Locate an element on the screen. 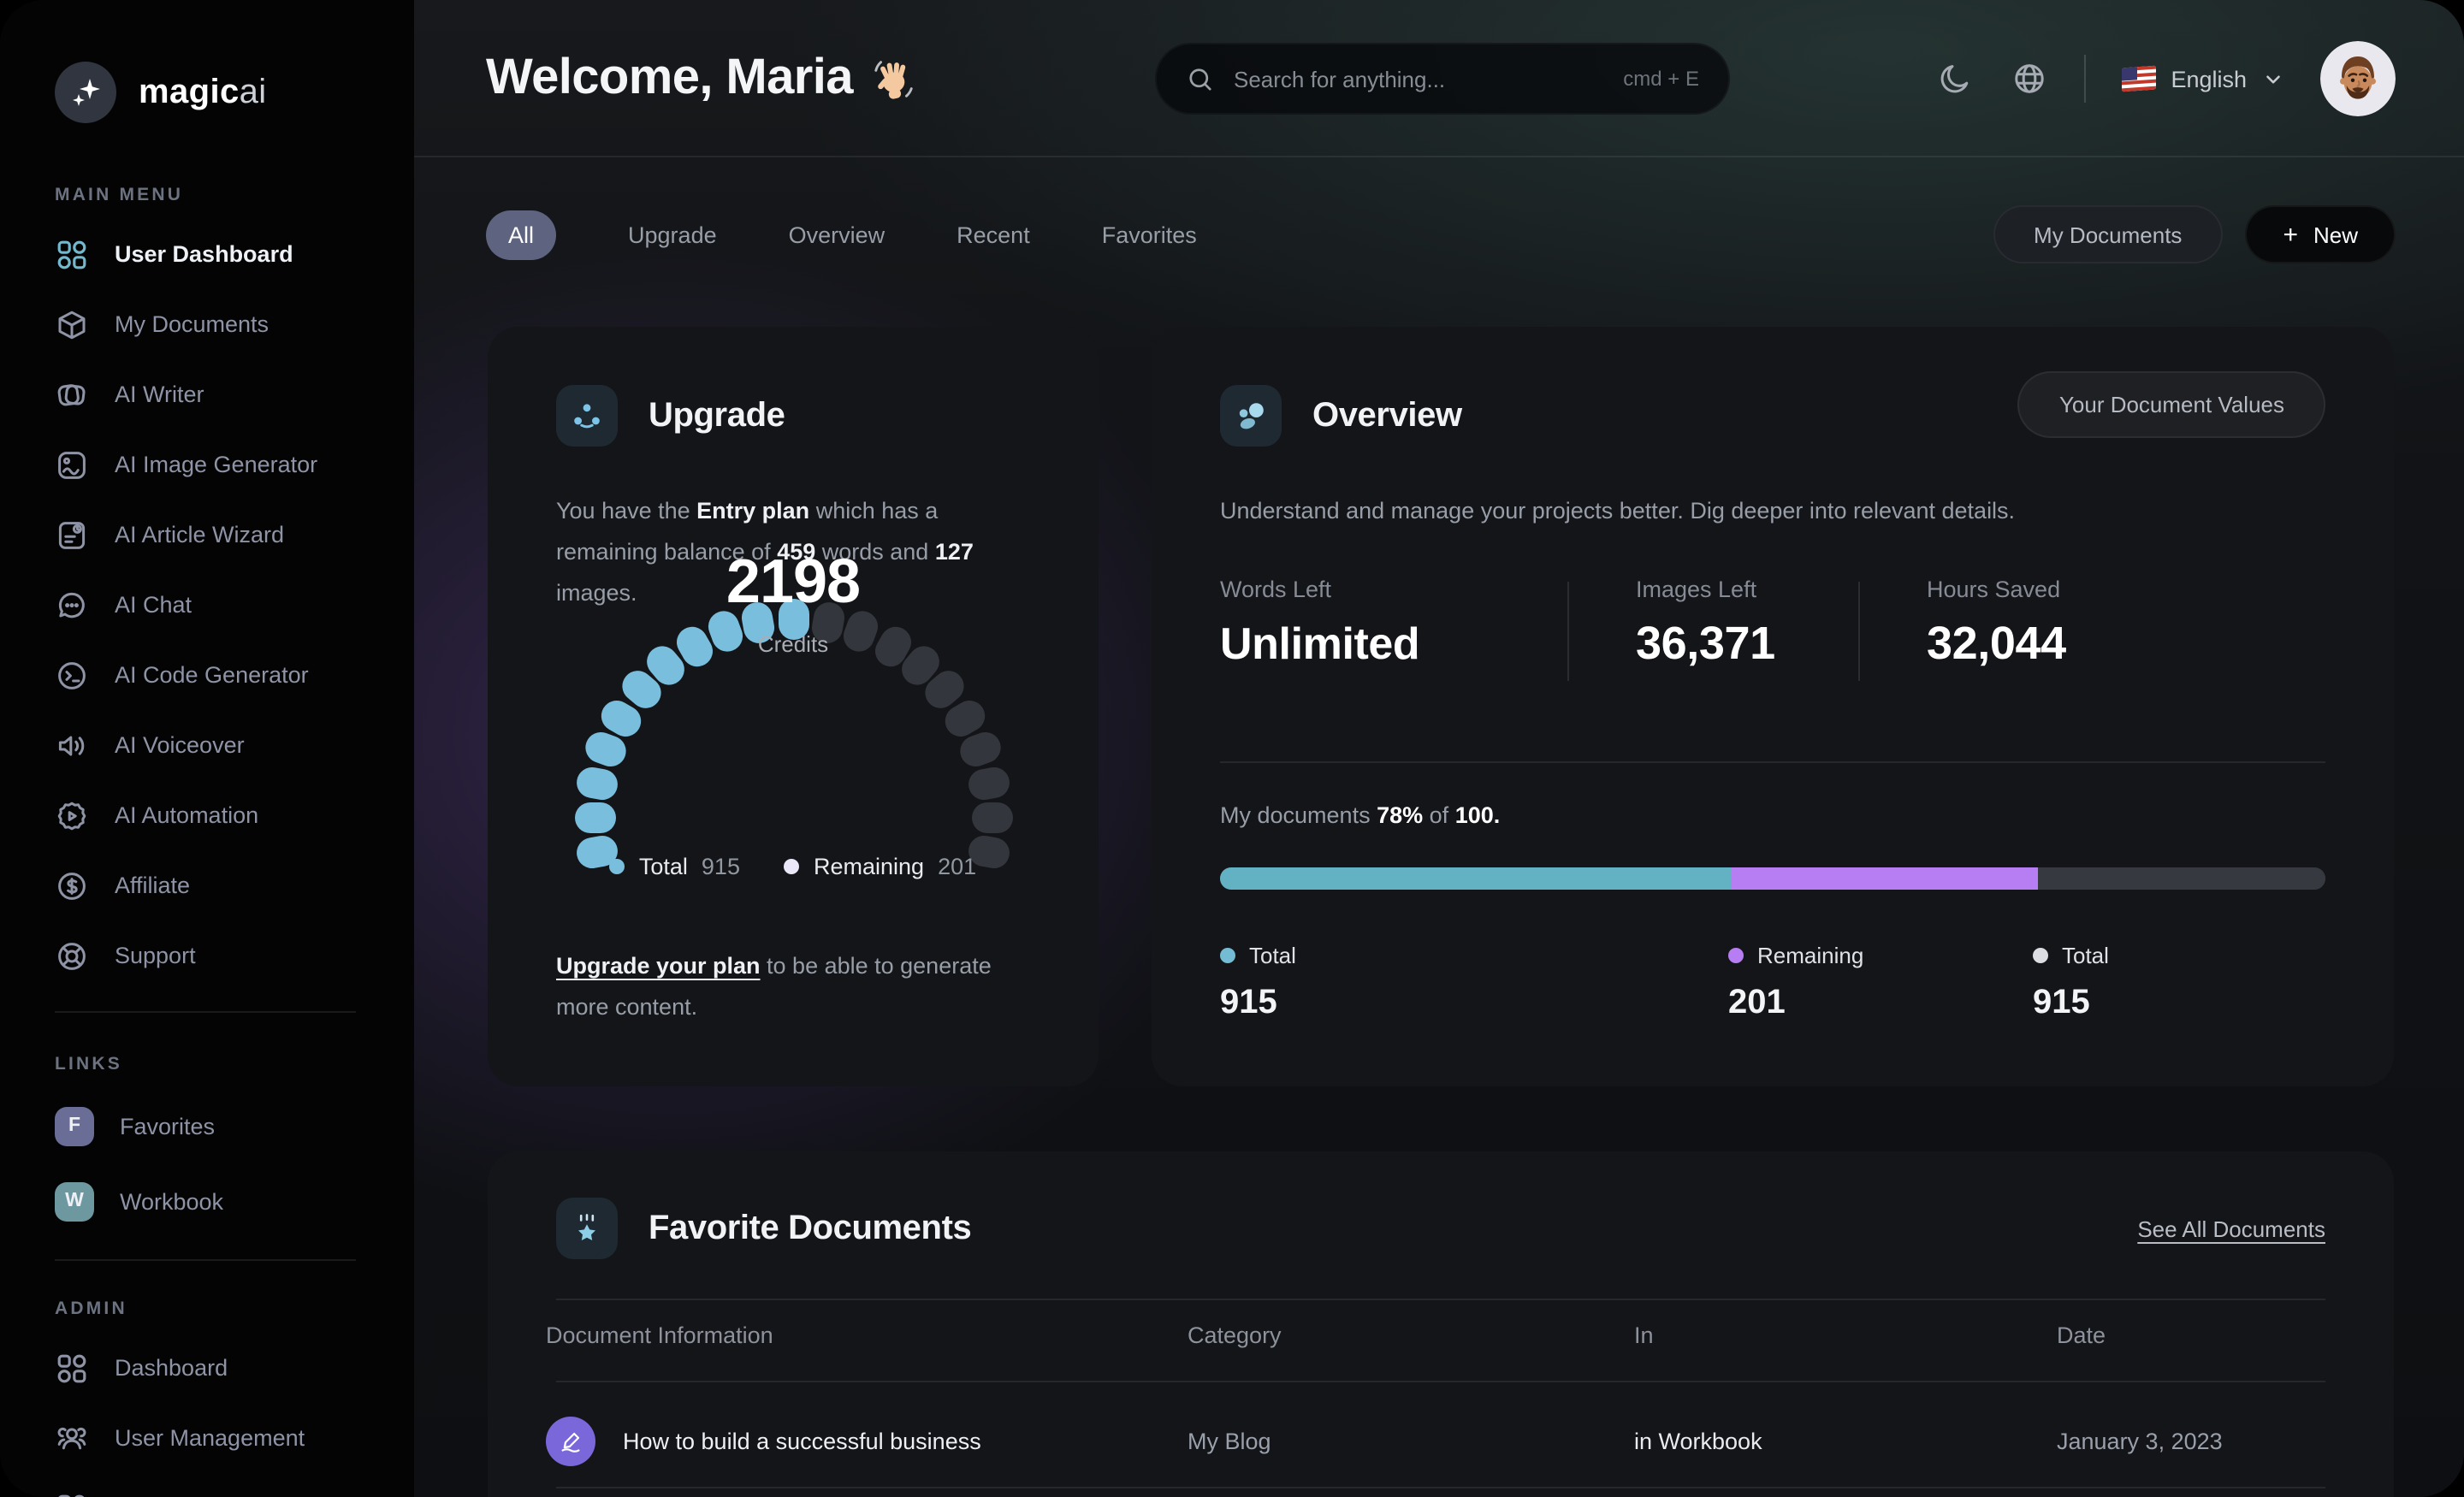 The width and height of the screenshot is (2464, 1497). sidebar-item-partial is located at coordinates (234, 1485).